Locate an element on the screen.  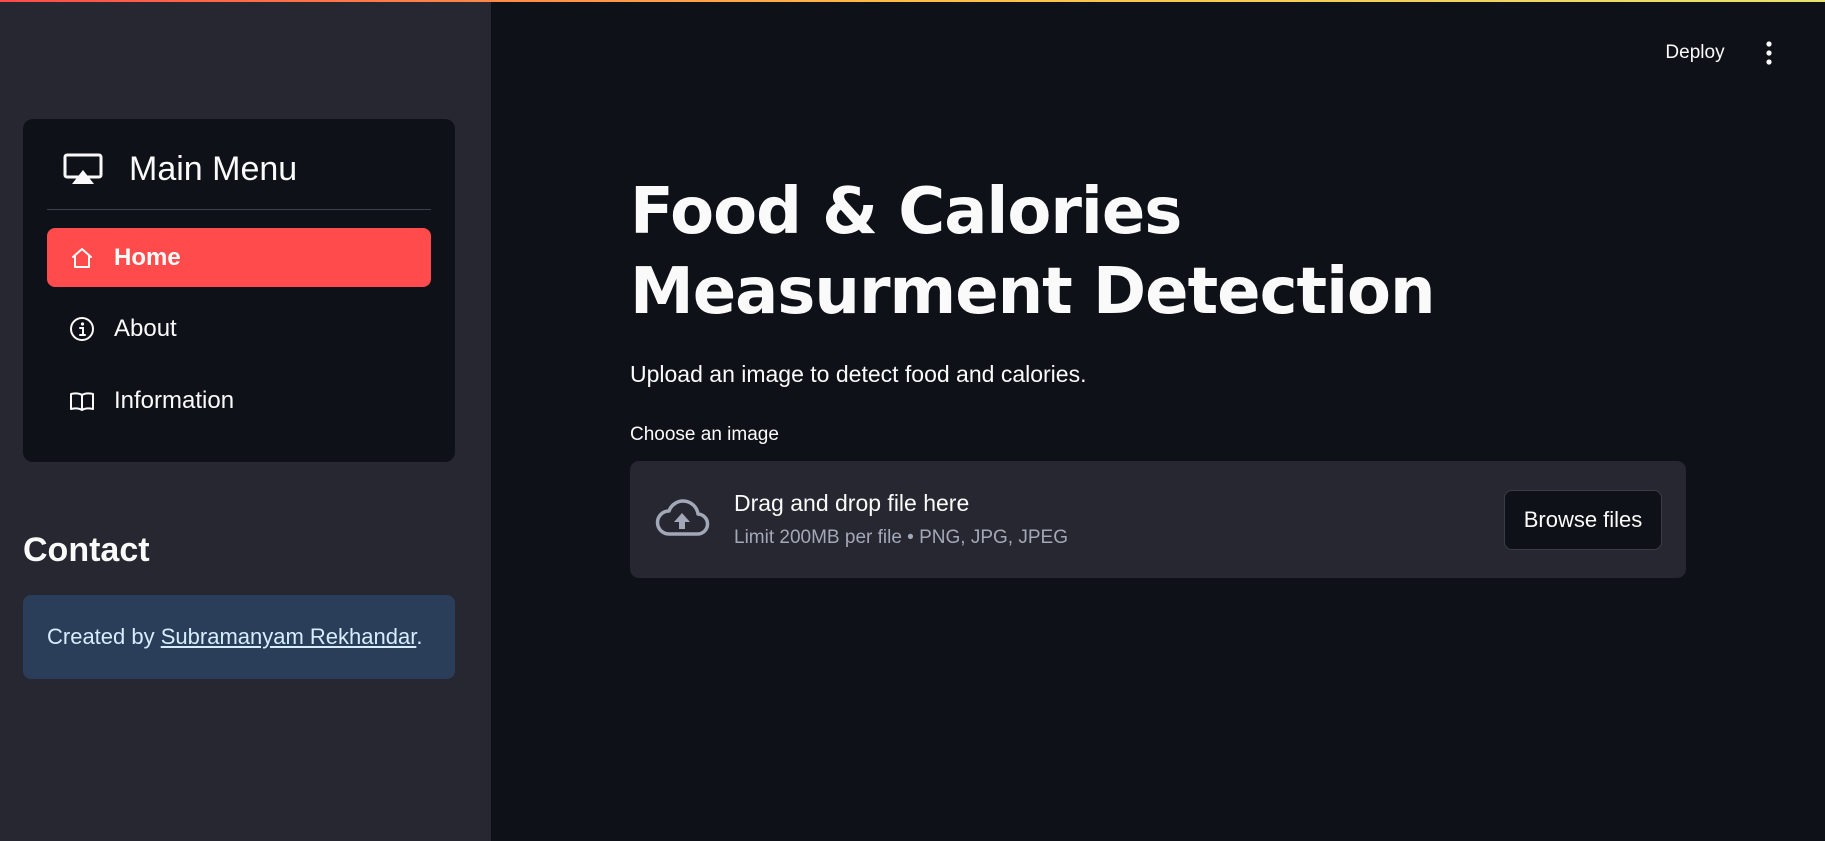
contact-text: Created by Subramanyam Rekhandar. is located at coordinates (234, 637).